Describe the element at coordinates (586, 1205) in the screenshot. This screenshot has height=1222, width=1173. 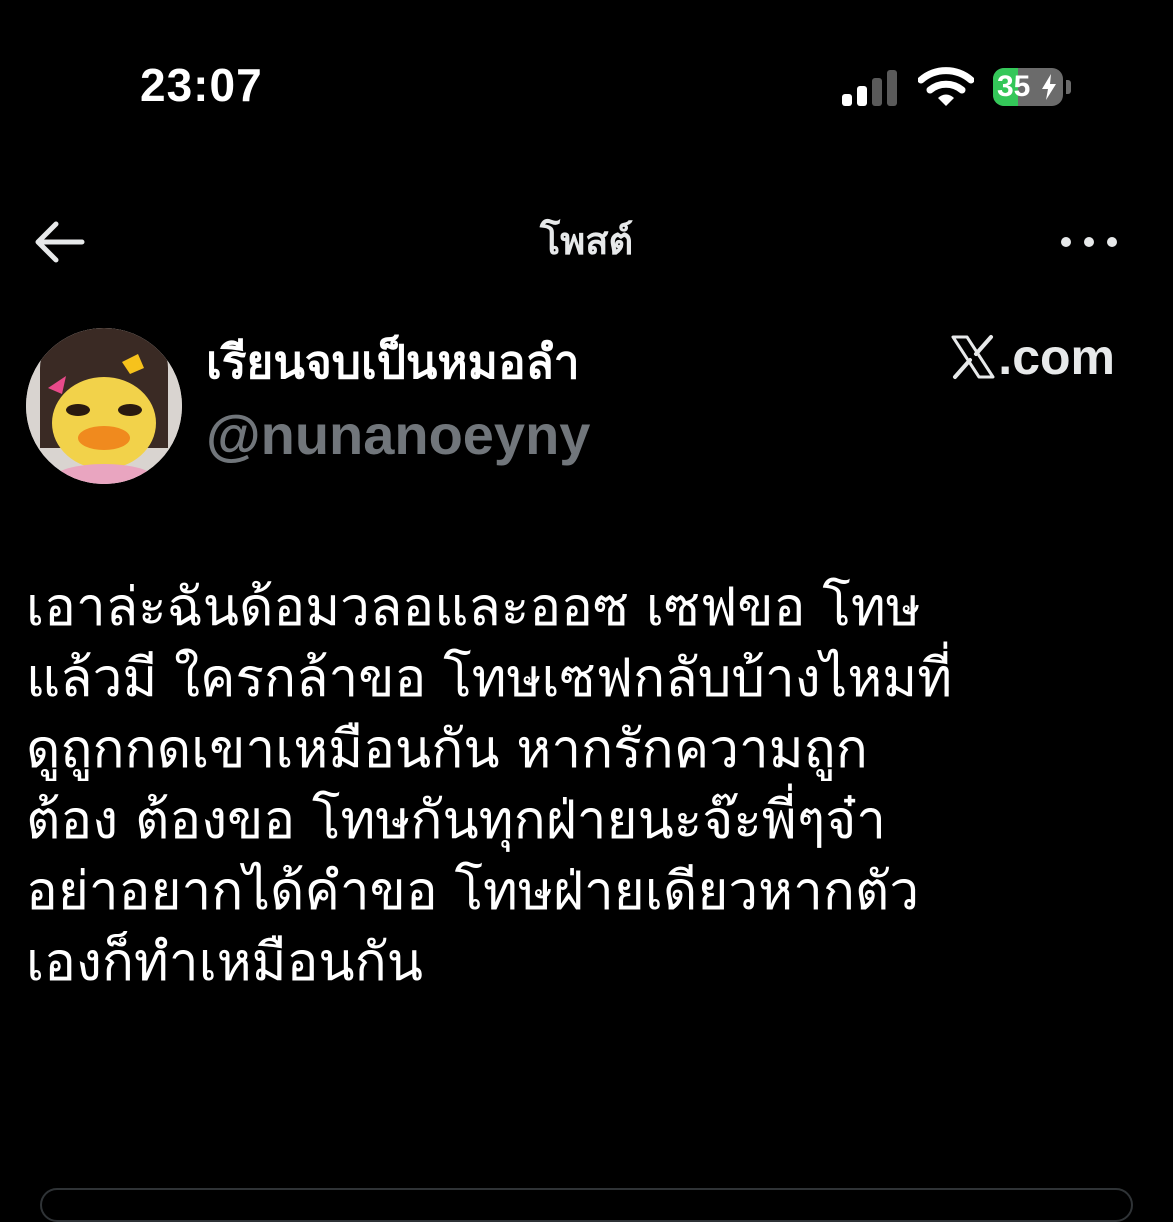
I see `bottom-card-edge` at that location.